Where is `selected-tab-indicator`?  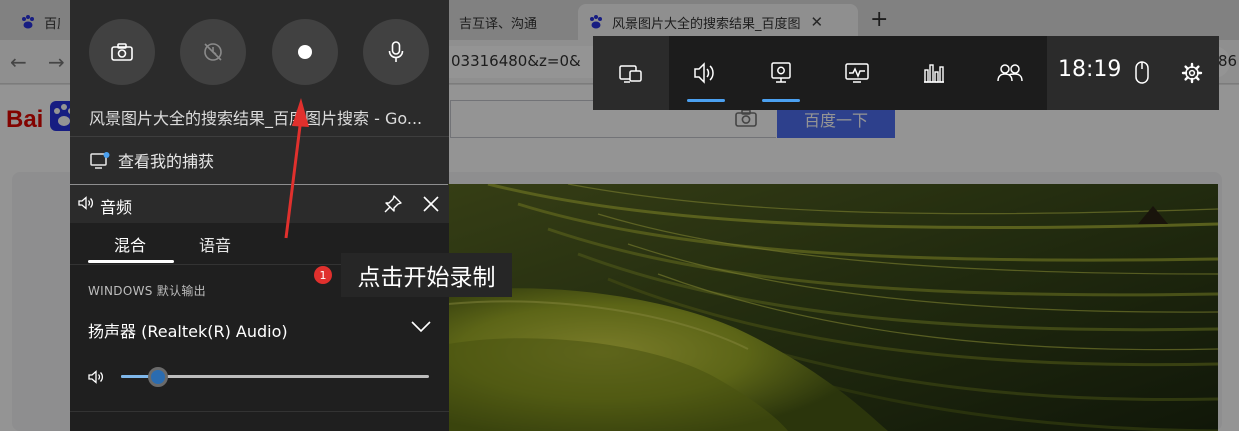 selected-tab-indicator is located at coordinates (131, 261).